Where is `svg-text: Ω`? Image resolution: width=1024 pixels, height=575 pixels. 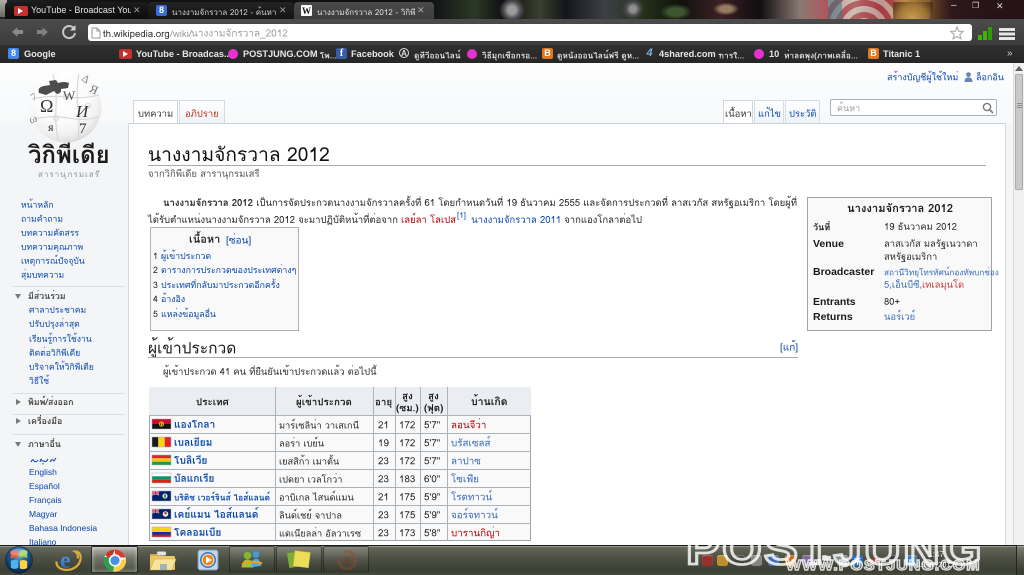
svg-text: Ω is located at coordinates (46, 106).